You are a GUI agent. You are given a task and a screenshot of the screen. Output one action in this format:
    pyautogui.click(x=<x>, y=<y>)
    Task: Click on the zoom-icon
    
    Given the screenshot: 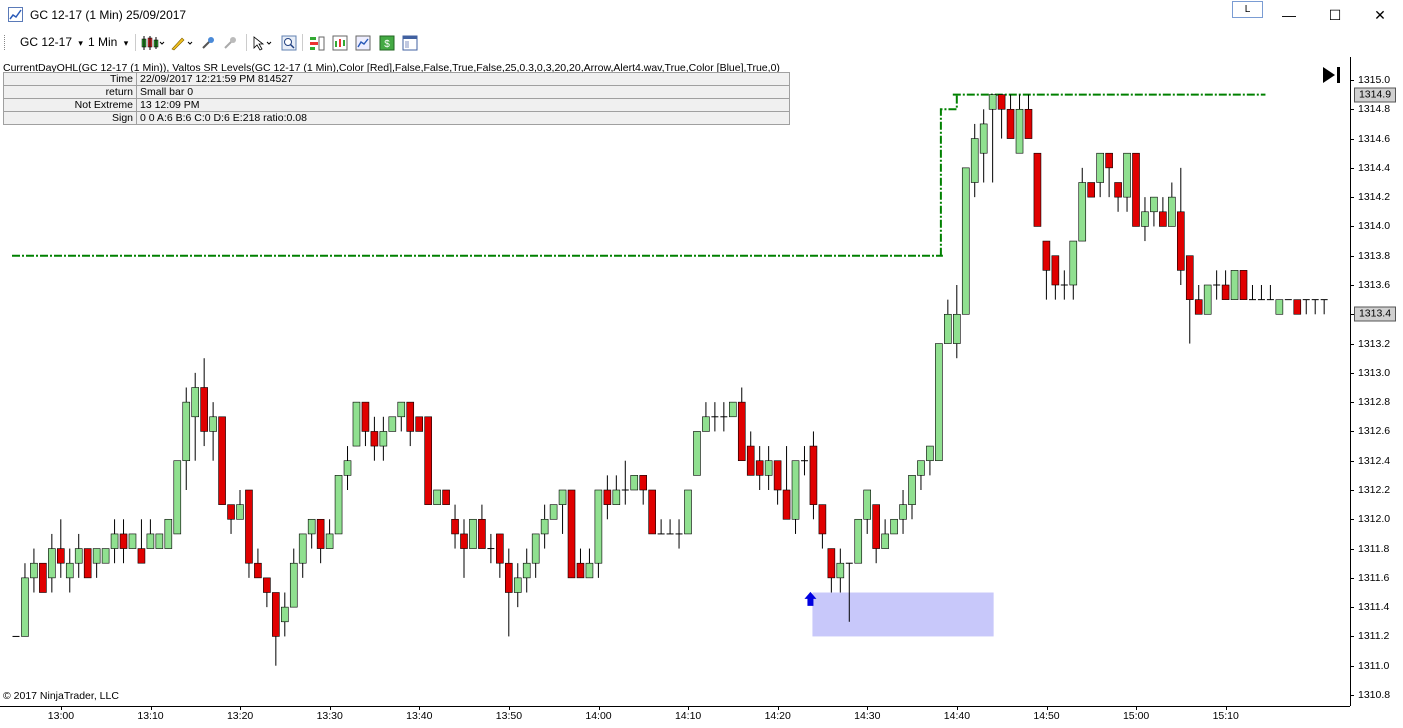 What is the action you would take?
    pyautogui.click(x=289, y=43)
    